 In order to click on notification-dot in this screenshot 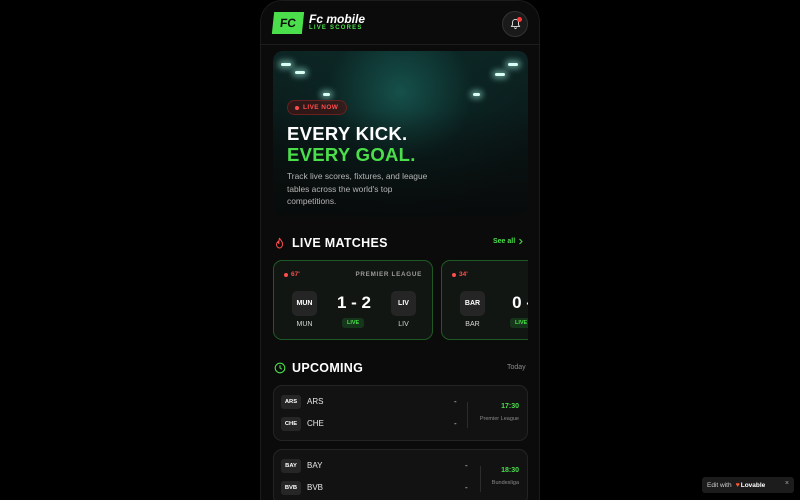, I will do `click(519, 19)`.